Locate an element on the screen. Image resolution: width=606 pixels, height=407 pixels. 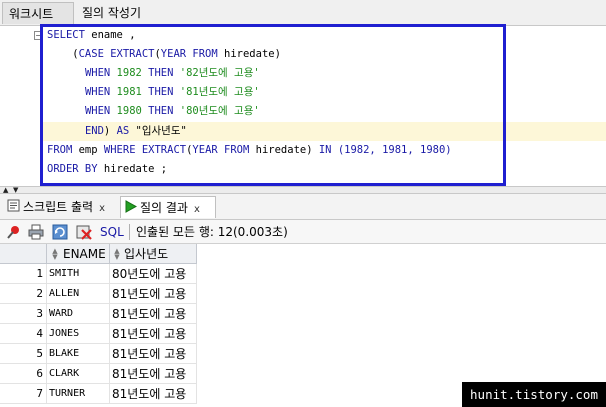
code-token: ( is located at coordinates (63, 54).